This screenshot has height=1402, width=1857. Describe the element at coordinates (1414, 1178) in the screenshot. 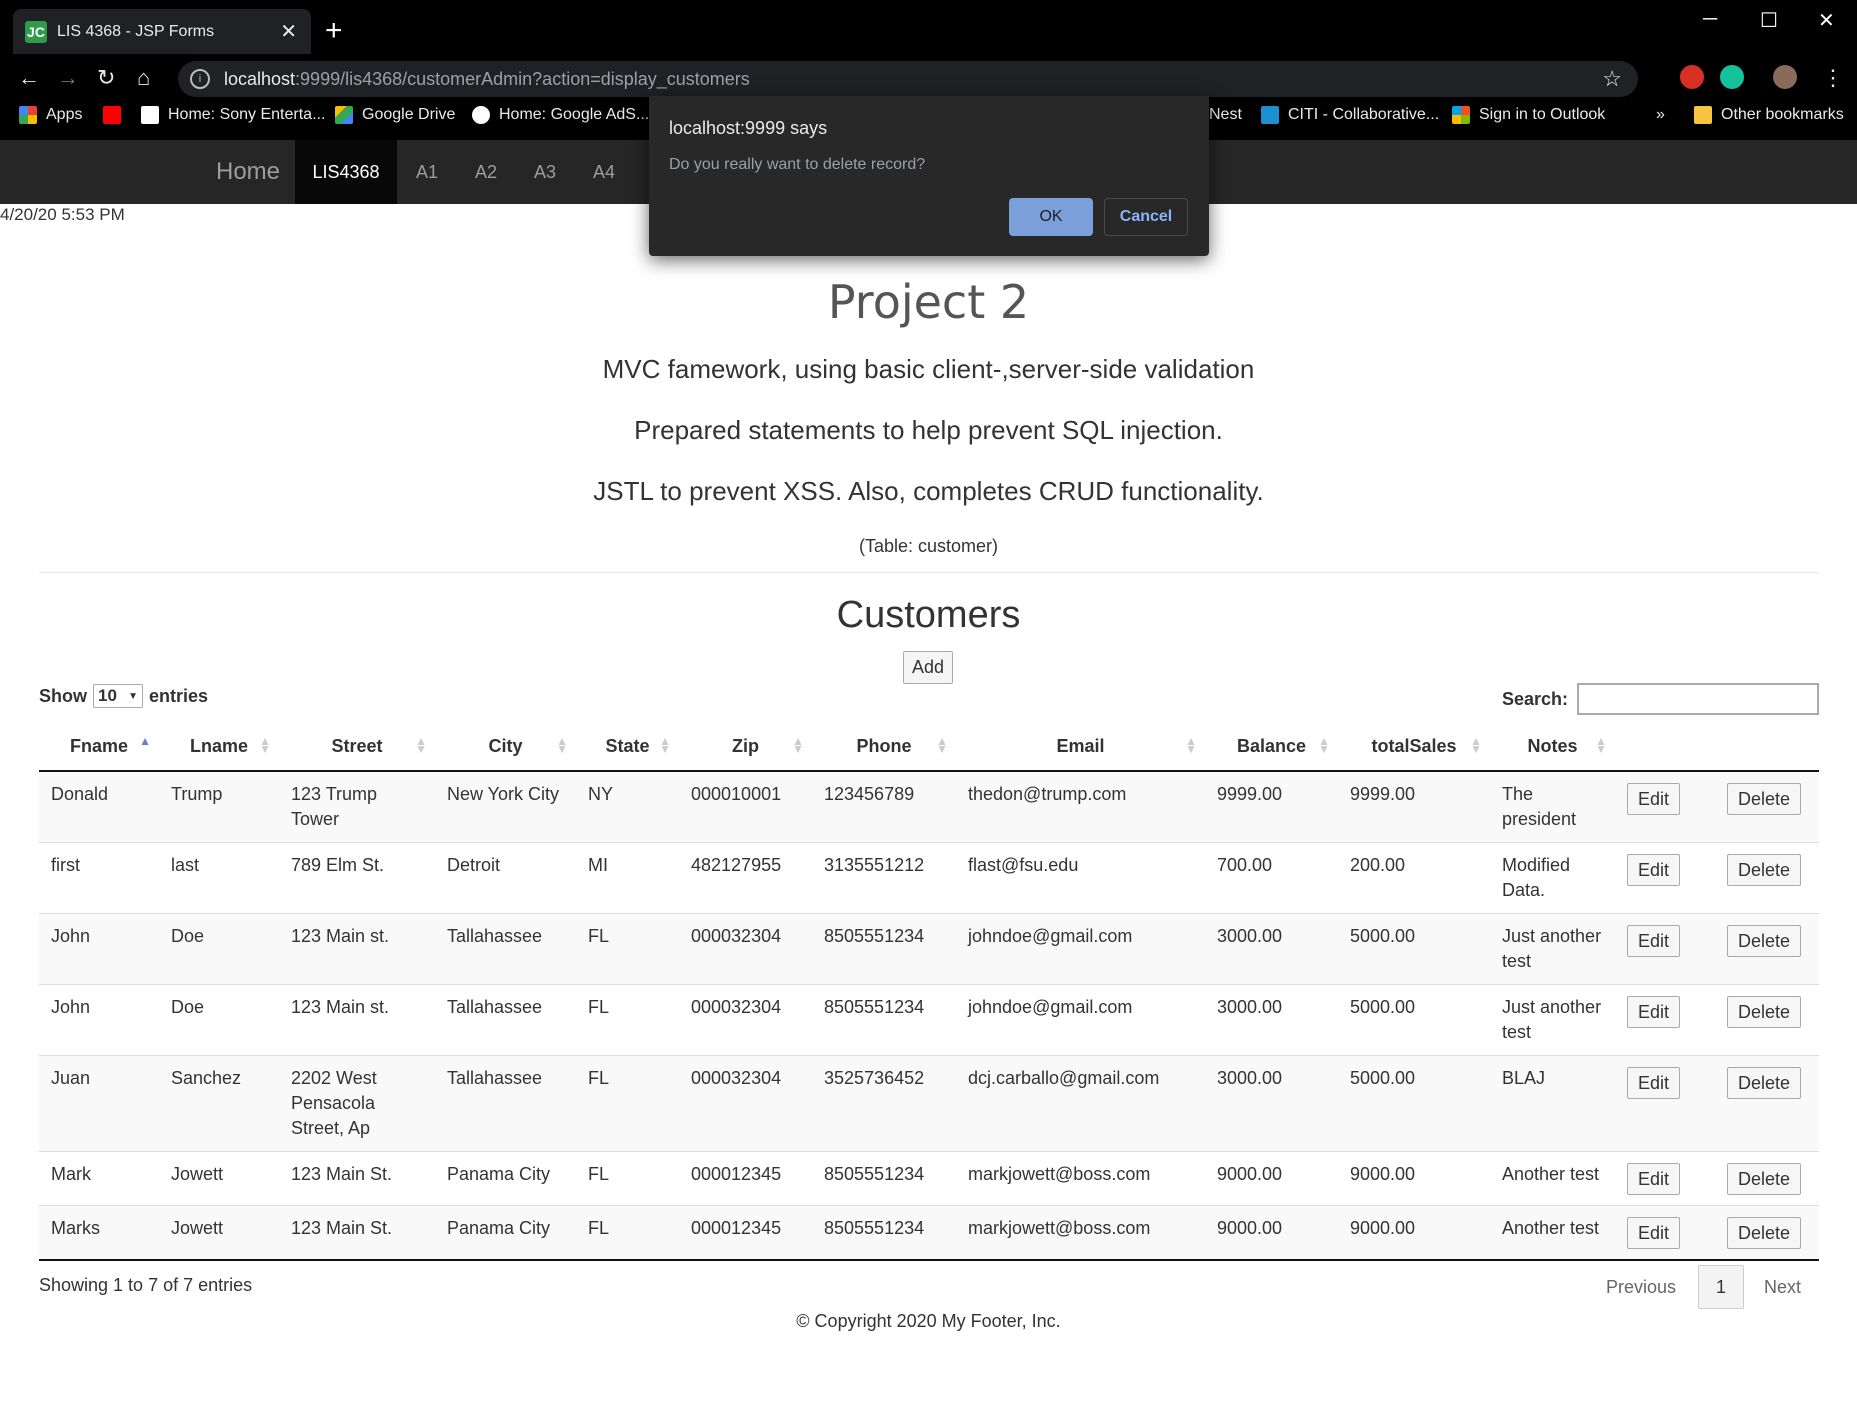

I see `cell-totalsales: 9000.00` at that location.